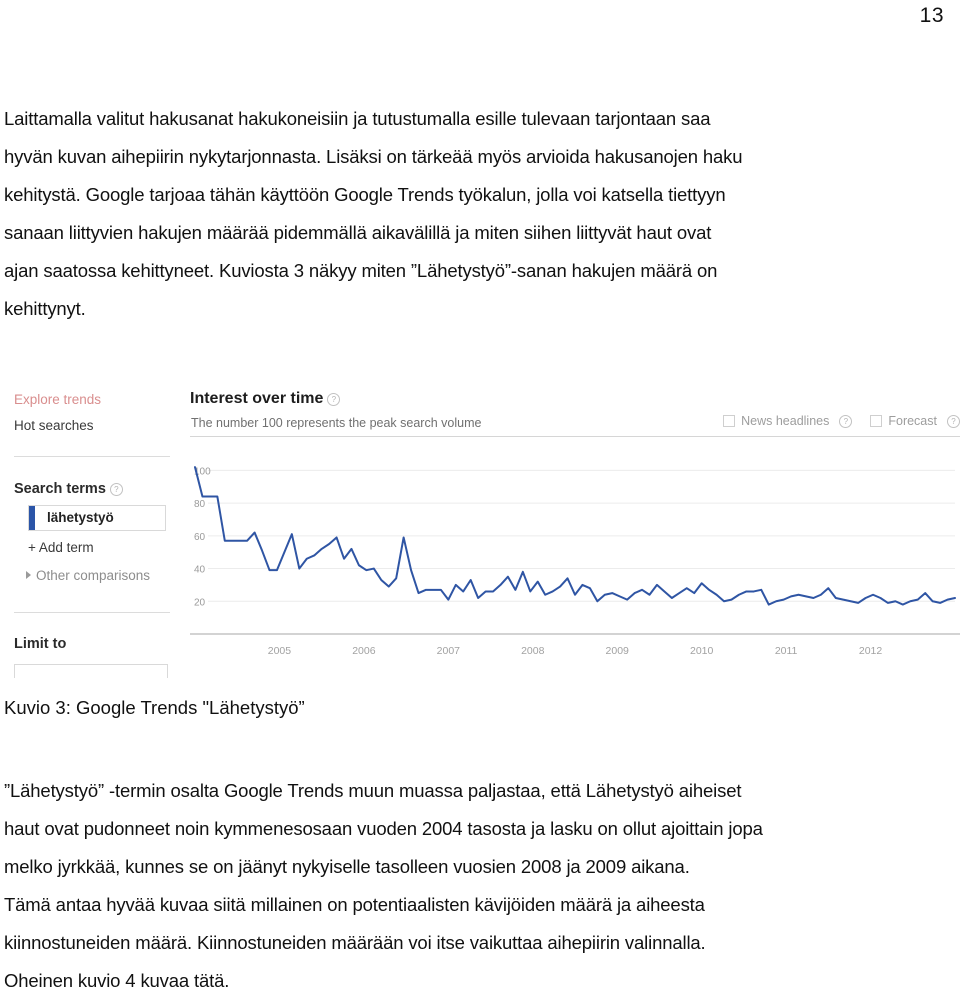  Describe the element at coordinates (702, 651) in the screenshot. I see `svg-text: 2010` at that location.